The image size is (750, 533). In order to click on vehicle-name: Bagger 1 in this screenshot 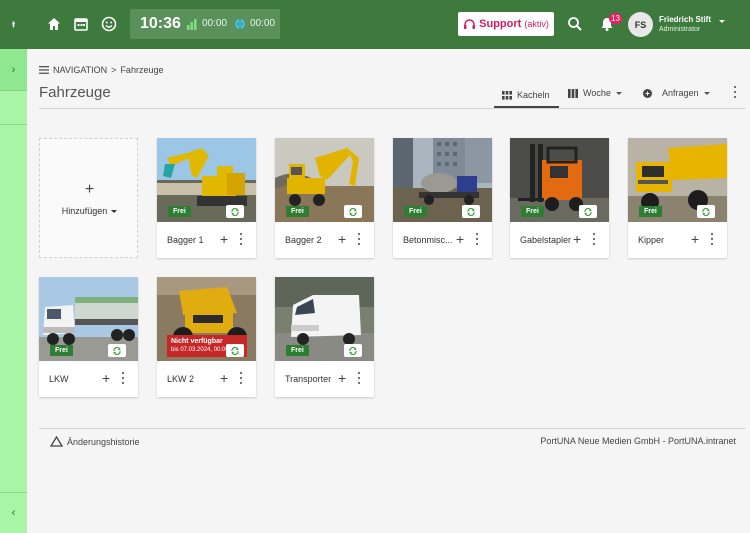, I will do `click(193, 240)`.